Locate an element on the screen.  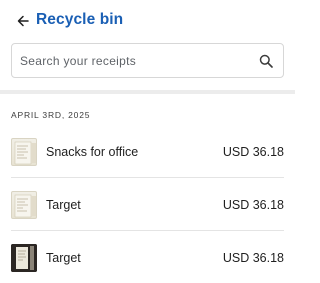
date-section-header: April 3rd, 2025 is located at coordinates (51, 115).